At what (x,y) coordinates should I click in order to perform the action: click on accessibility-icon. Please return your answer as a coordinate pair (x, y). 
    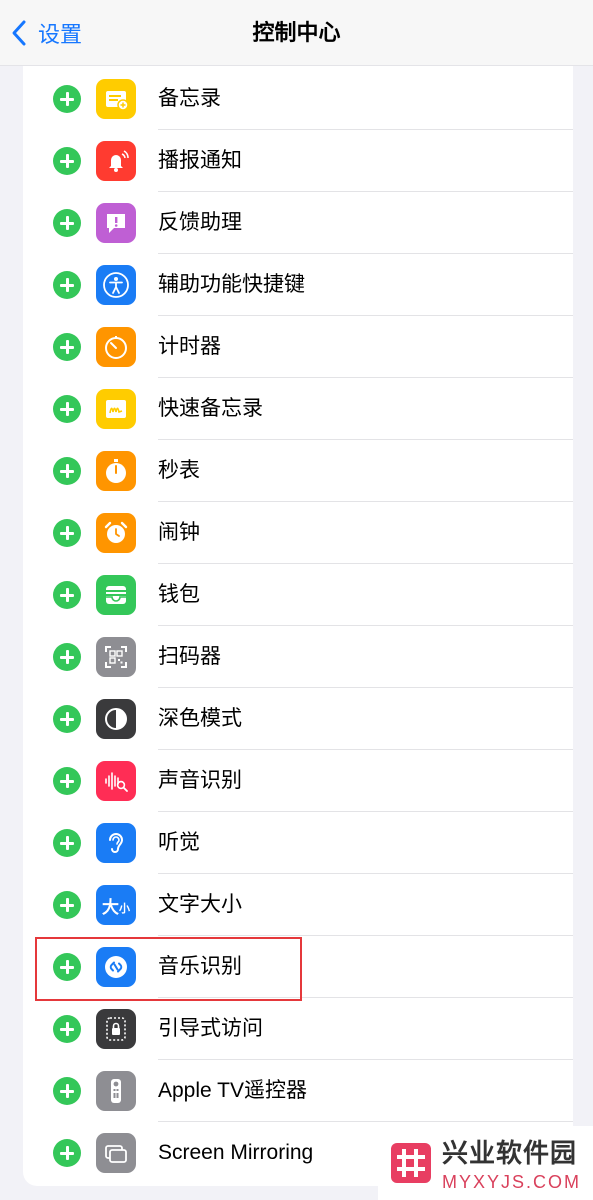
    Looking at the image, I should click on (116, 285).